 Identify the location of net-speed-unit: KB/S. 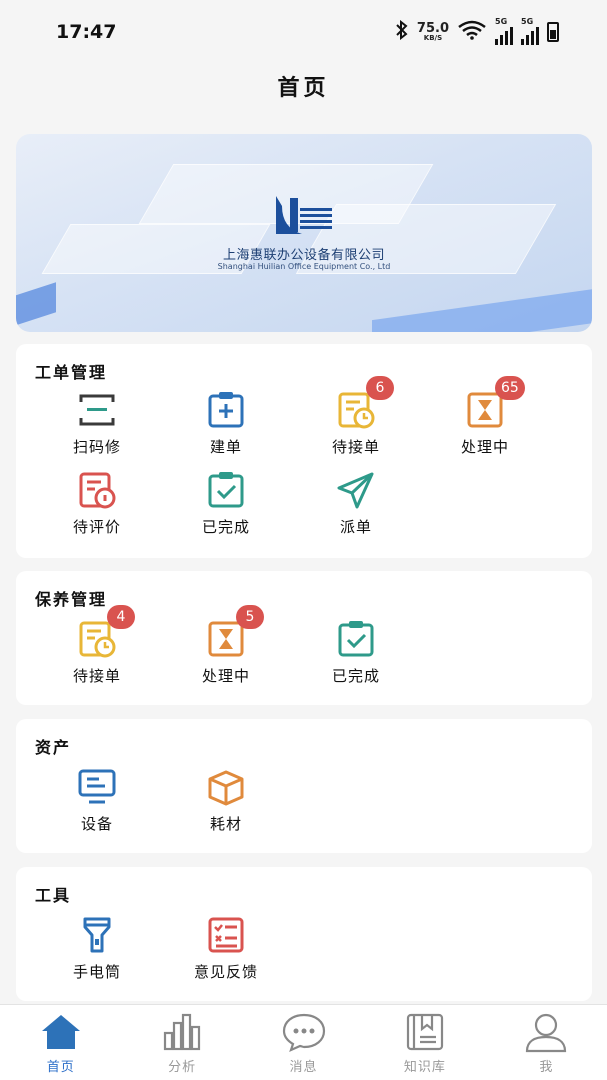
(433, 38).